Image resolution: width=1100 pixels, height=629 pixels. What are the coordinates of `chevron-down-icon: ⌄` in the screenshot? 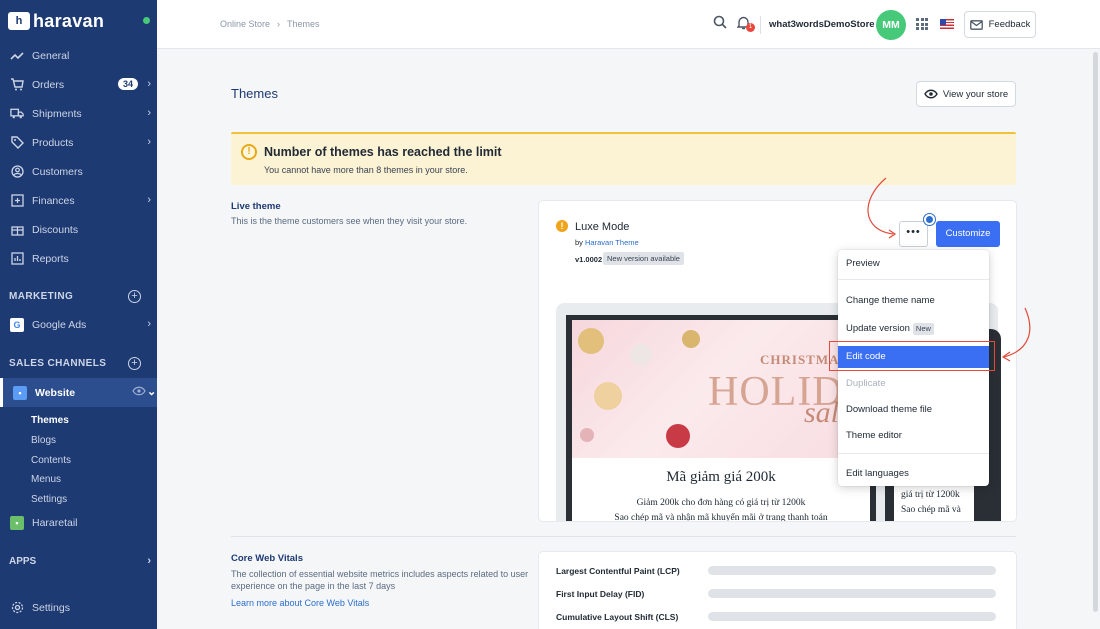 It's located at (151, 391).